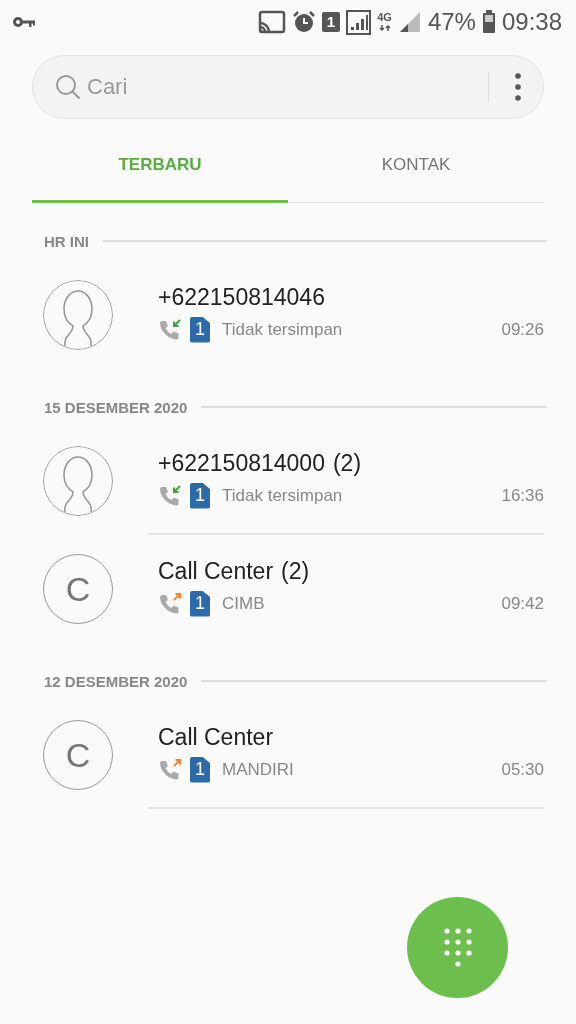 This screenshot has width=576, height=1024. I want to click on call-time: 09:42, so click(522, 603).